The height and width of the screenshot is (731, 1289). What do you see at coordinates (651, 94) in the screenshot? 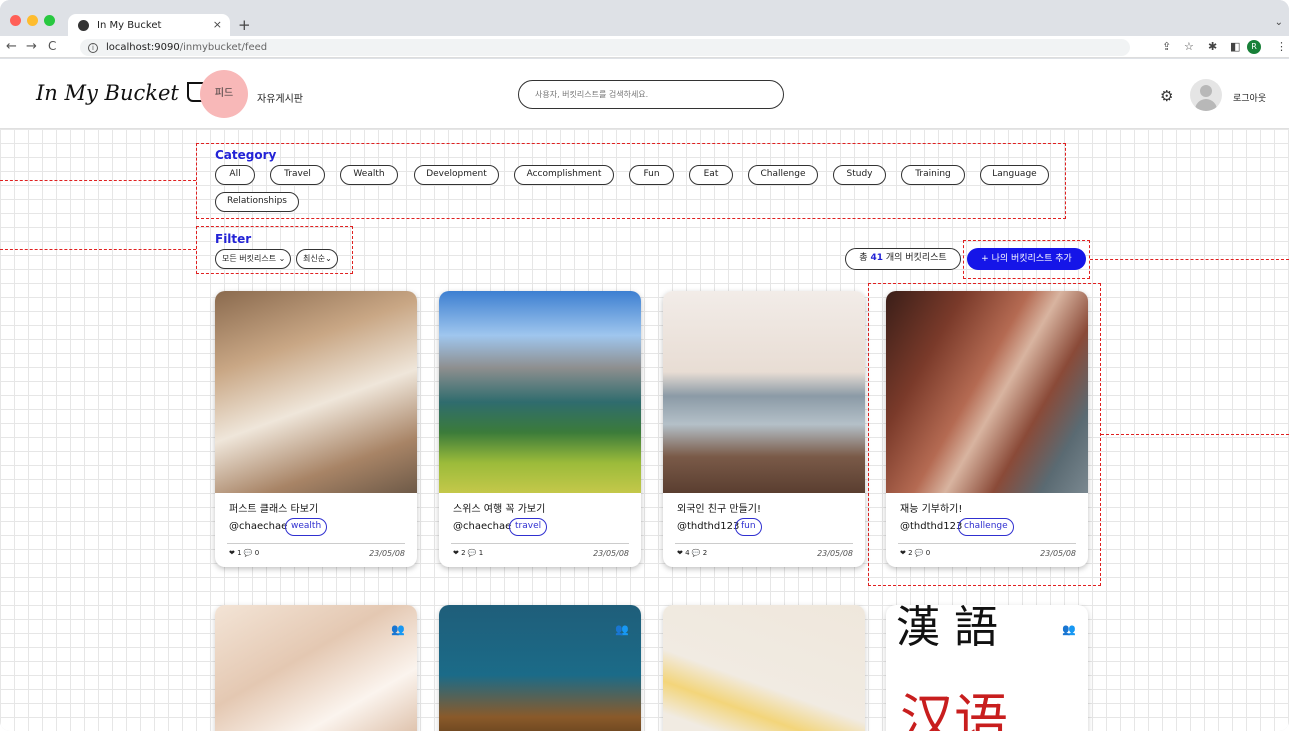
I see `search-input` at bounding box center [651, 94].